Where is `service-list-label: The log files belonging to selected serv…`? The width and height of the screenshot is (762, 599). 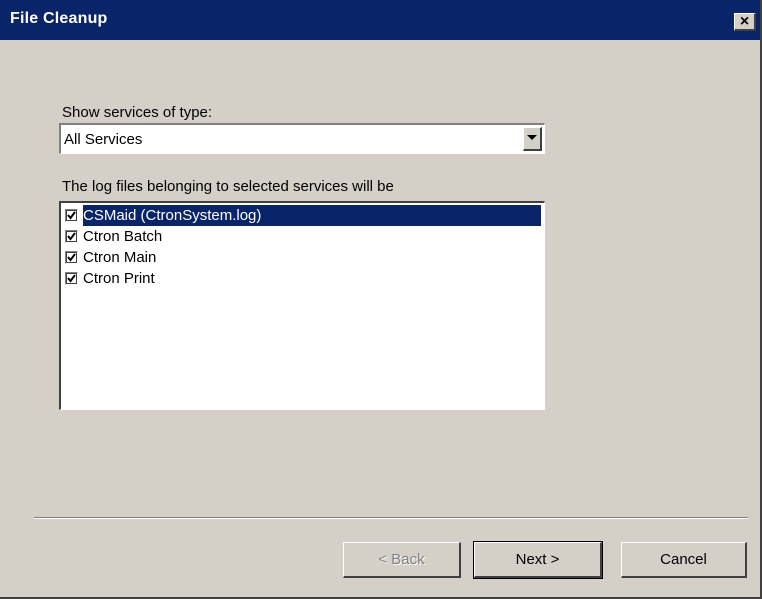
service-list-label: The log files belonging to selected serv… is located at coordinates (228, 186).